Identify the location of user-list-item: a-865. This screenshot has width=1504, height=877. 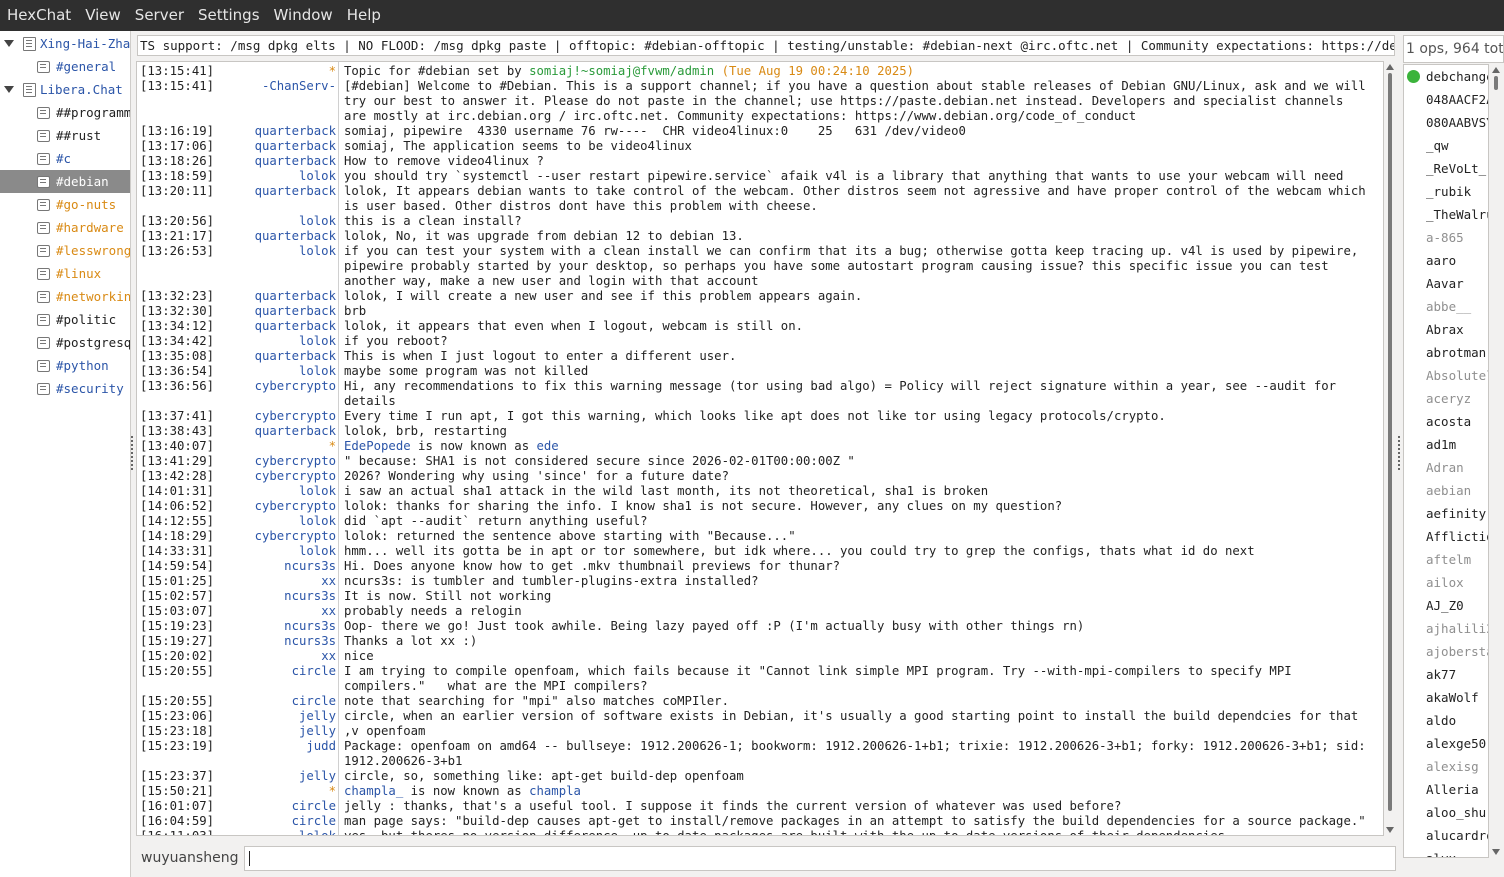
(1446, 237).